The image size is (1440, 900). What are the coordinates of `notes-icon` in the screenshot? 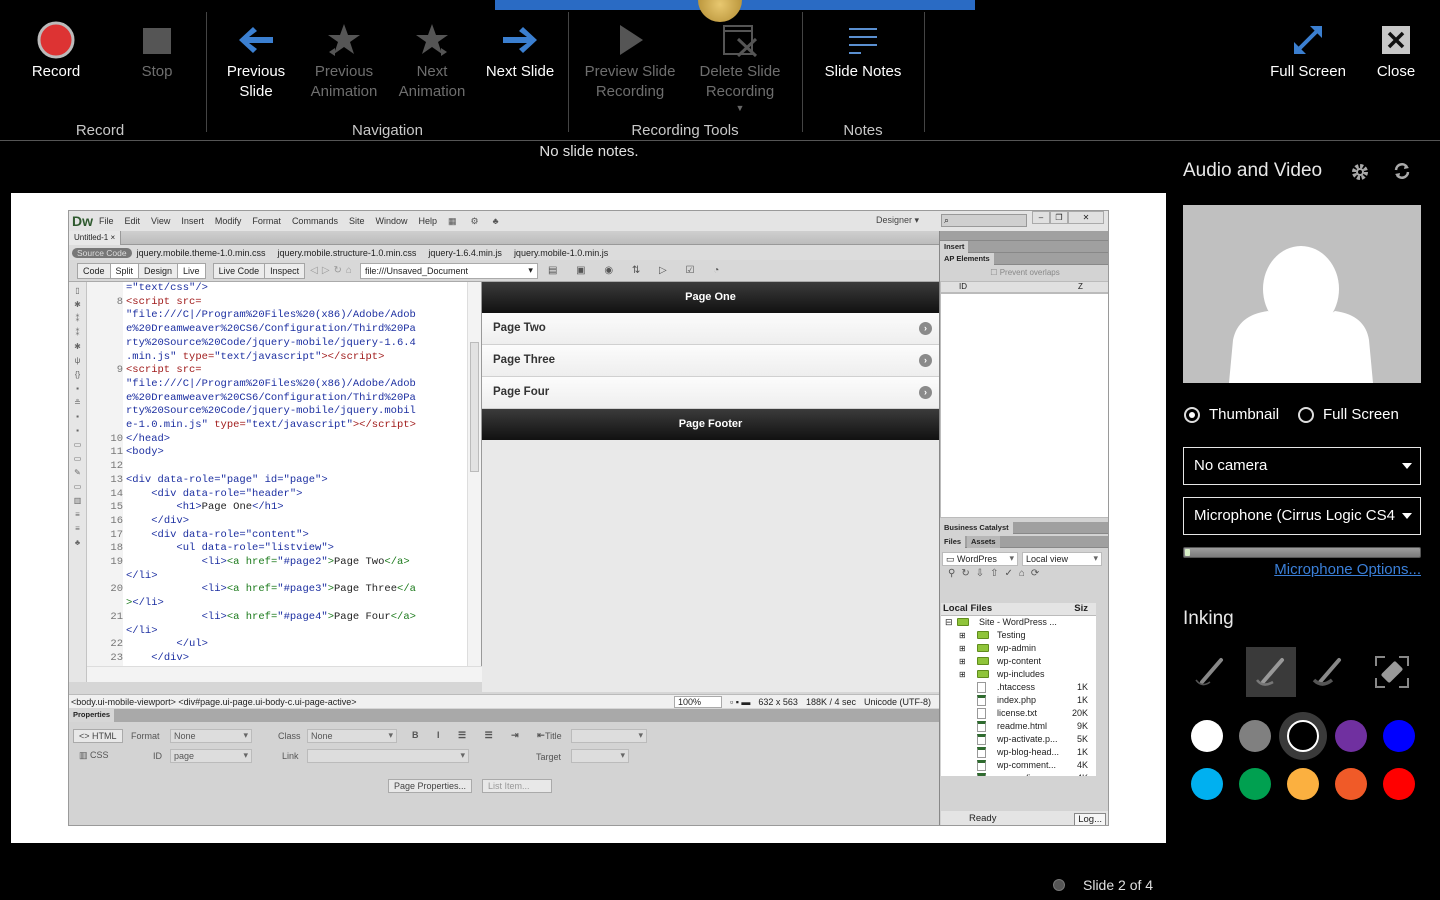 It's located at (863, 41).